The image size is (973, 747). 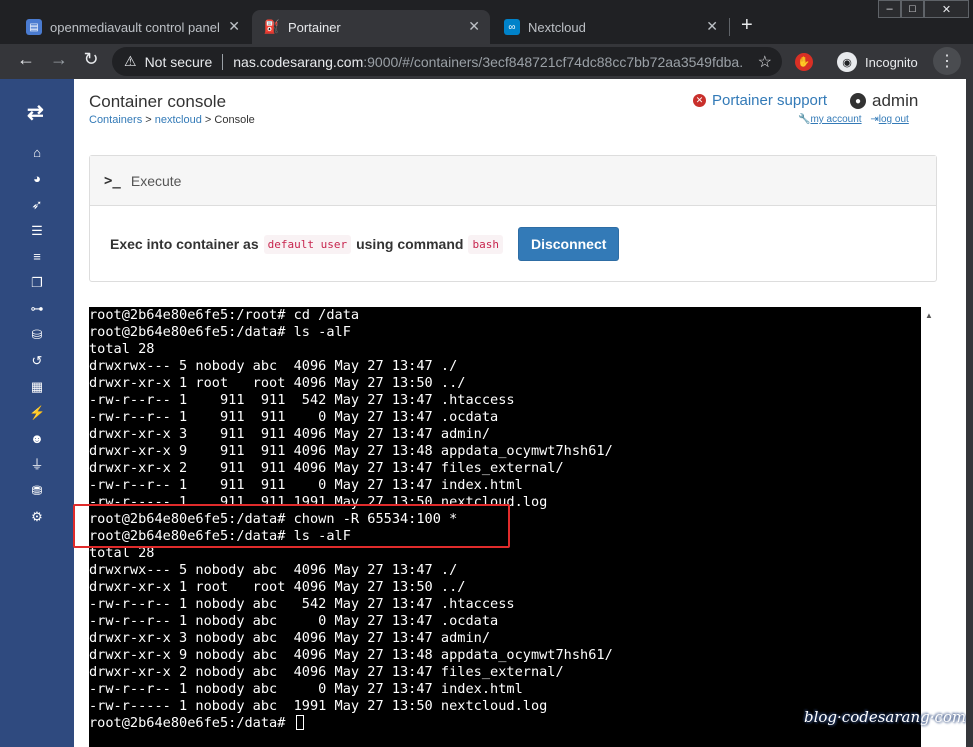 I want to click on disconnect-button: Disconnect, so click(x=568, y=244).